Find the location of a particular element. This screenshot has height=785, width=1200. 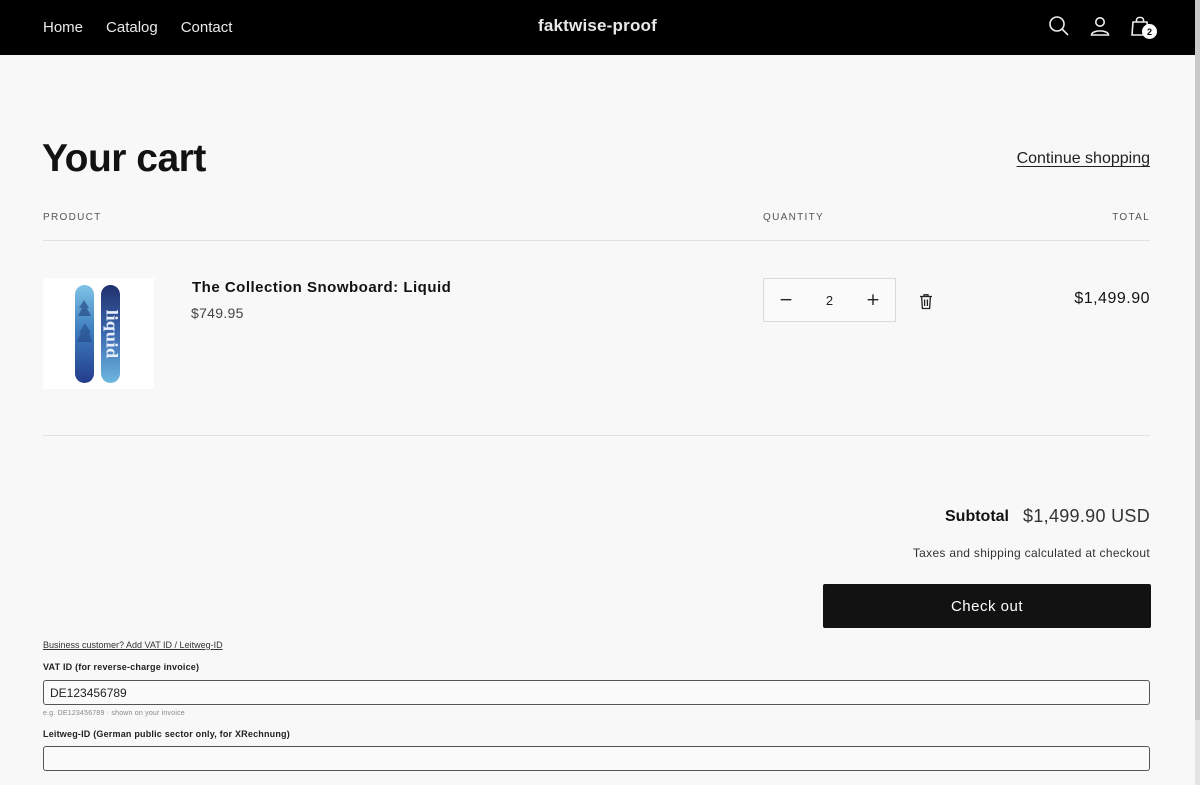

line-item-total: $1,499.90 is located at coordinates (1112, 298).